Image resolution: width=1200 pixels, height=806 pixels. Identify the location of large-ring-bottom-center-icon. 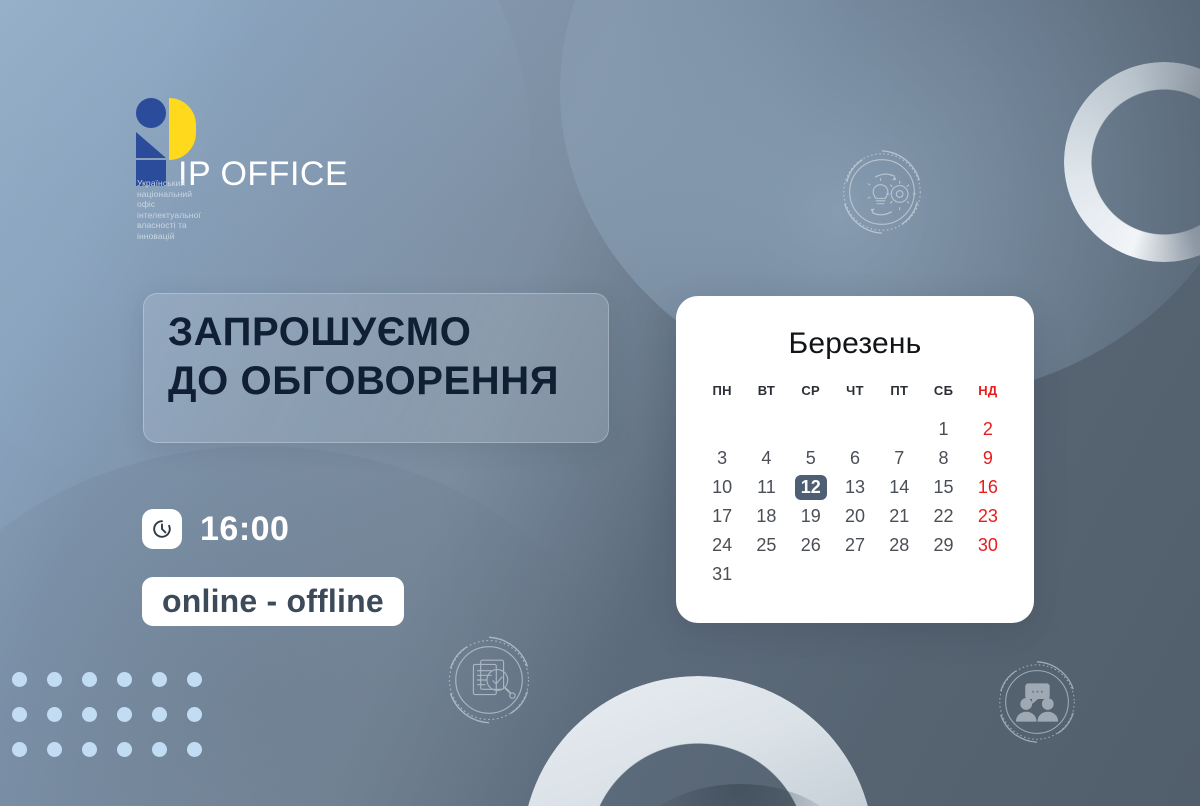
(698, 741).